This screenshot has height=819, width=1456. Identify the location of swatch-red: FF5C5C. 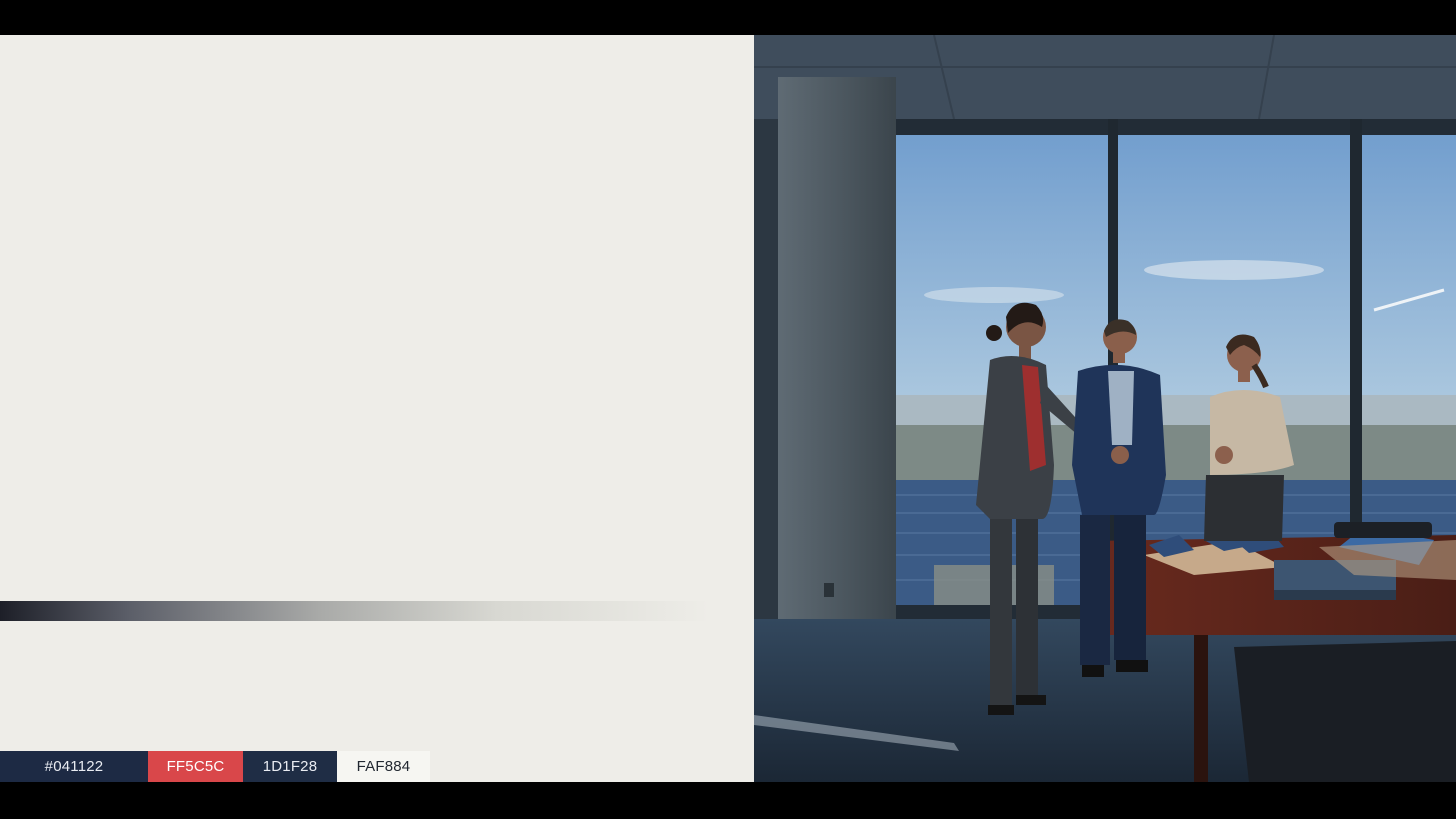
(195, 766).